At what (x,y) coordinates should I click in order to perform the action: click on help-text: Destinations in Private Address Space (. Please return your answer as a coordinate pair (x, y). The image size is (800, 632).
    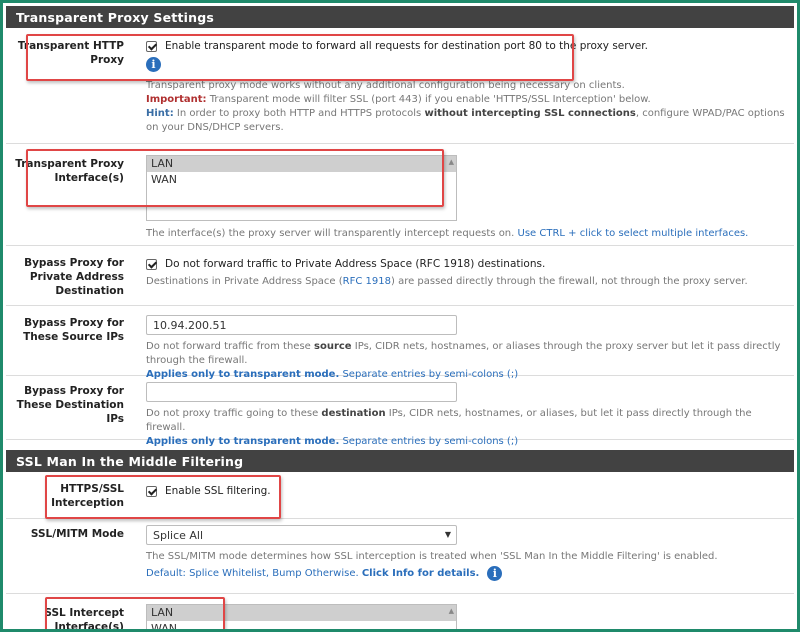
    Looking at the image, I should click on (244, 281).